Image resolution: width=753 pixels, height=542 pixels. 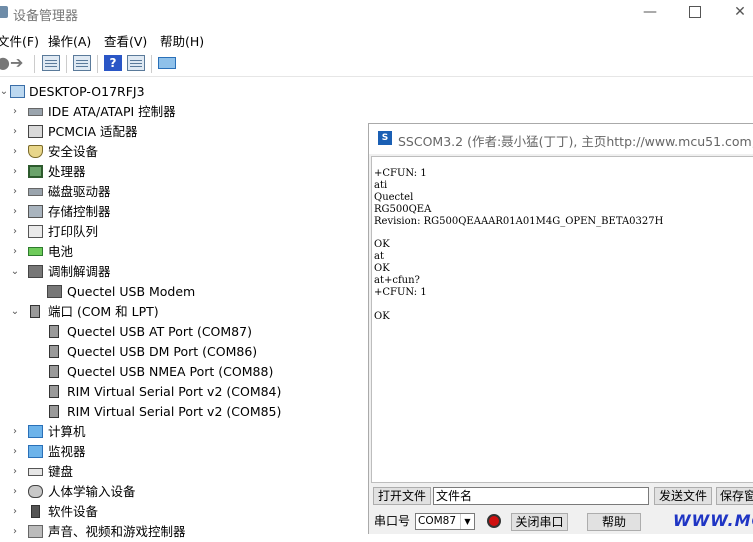 I want to click on ide-controller-icon, so click(x=35, y=112).